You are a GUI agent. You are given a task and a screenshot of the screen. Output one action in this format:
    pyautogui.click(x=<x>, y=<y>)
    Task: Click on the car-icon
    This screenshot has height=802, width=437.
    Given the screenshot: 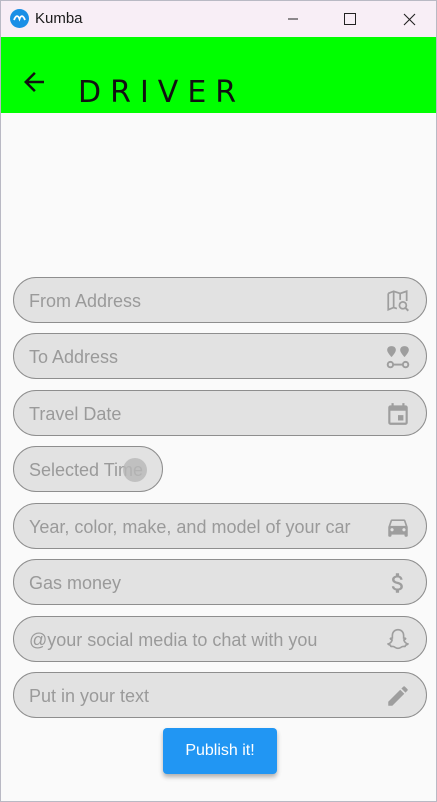 What is the action you would take?
    pyautogui.click(x=398, y=528)
    